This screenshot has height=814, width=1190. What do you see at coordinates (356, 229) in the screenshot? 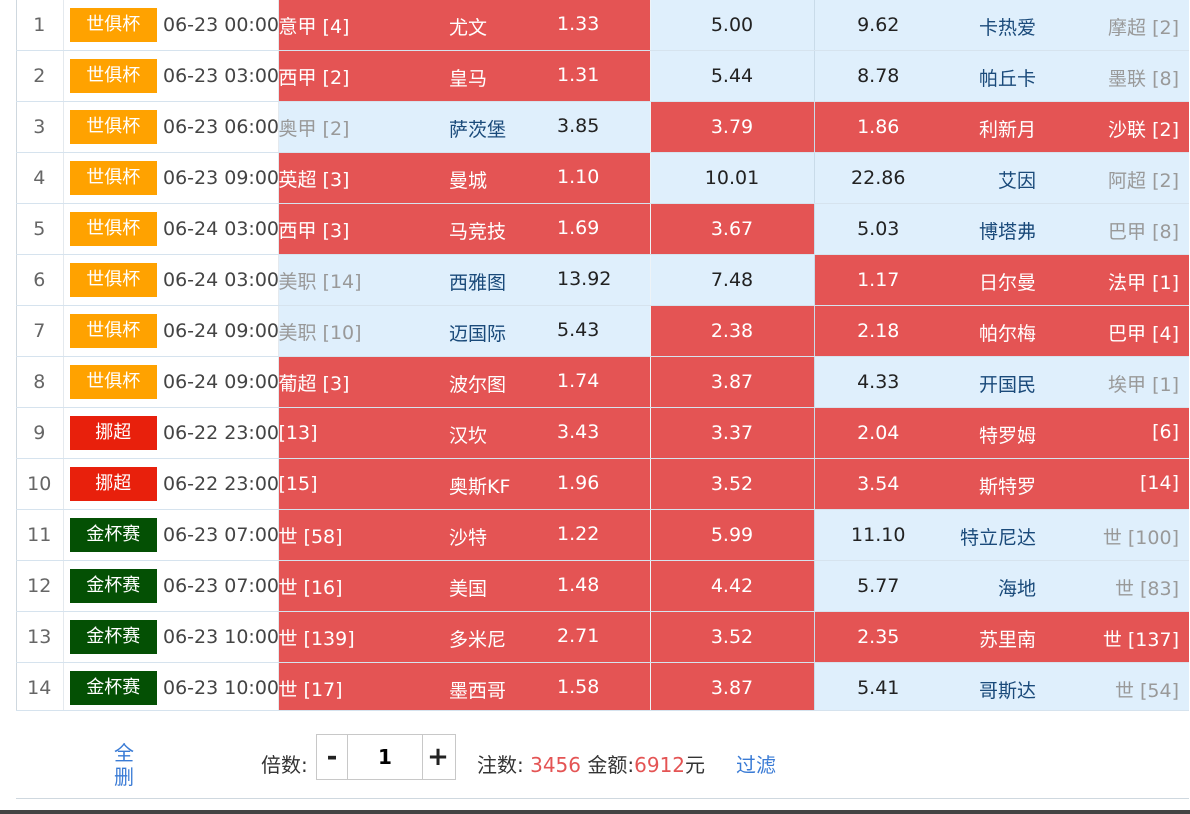
I see `home-win-option: 西甲 [3]` at bounding box center [356, 229].